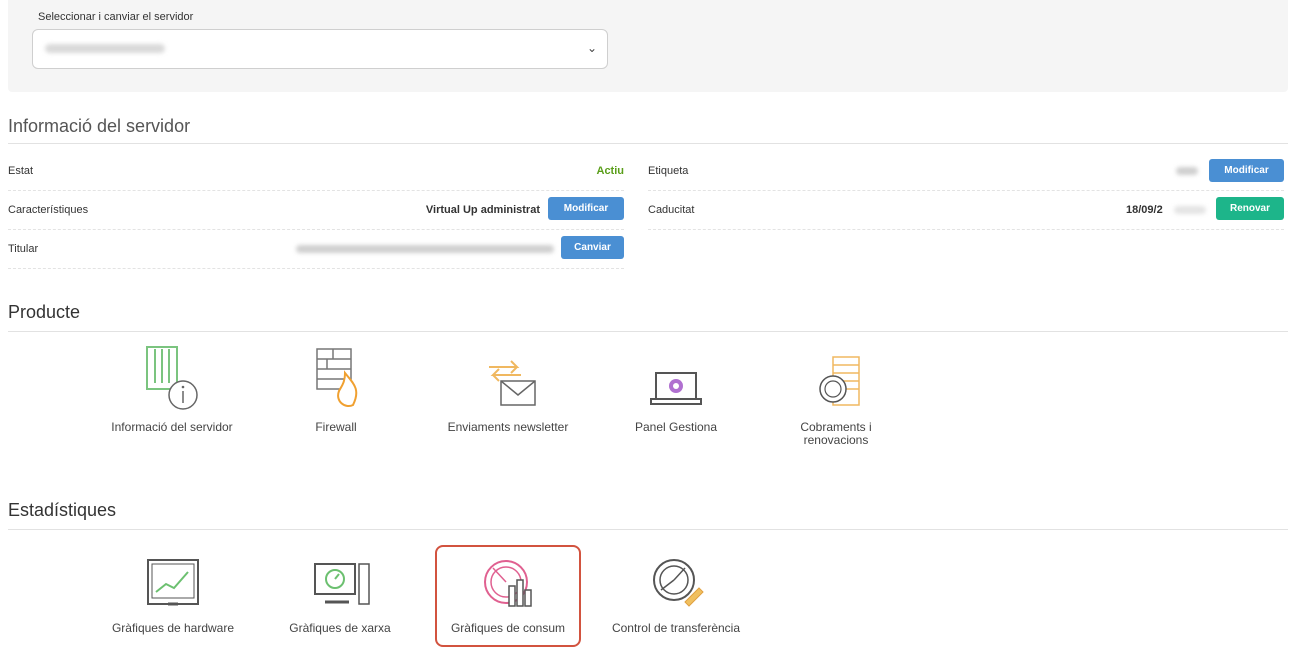 The width and height of the screenshot is (1293, 659). I want to click on server-selector-label: Seleccionar i canviar el servidor, so click(116, 17).